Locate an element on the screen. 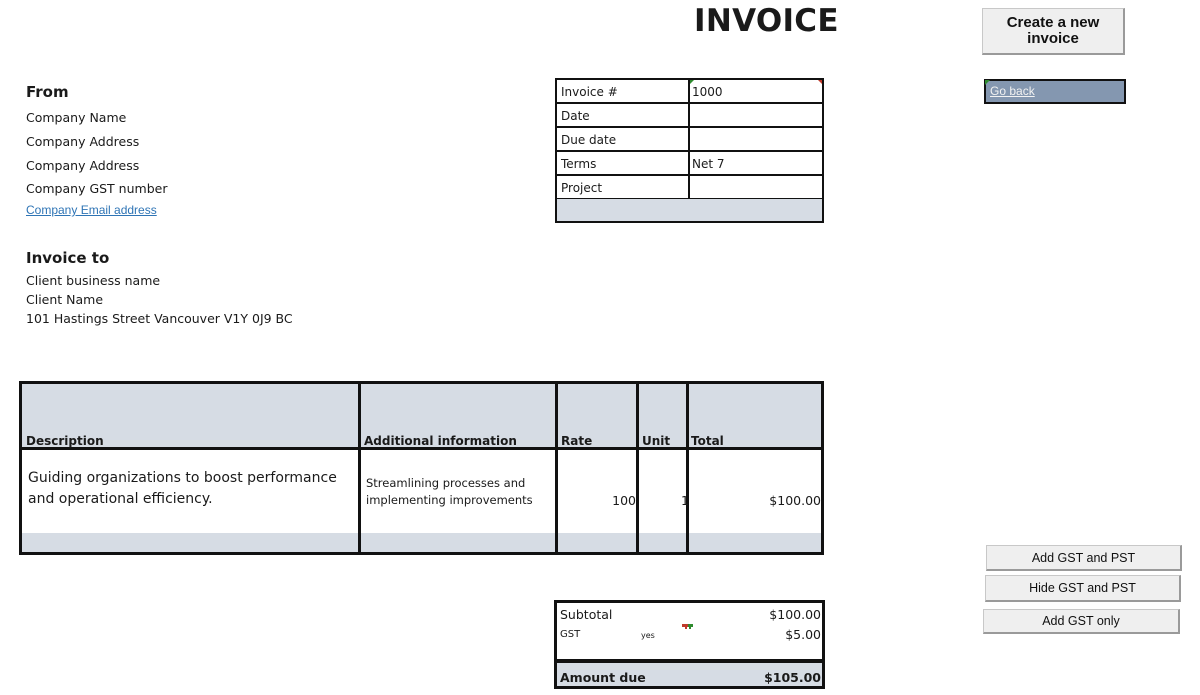  terms-value: Net 7 is located at coordinates (708, 164).